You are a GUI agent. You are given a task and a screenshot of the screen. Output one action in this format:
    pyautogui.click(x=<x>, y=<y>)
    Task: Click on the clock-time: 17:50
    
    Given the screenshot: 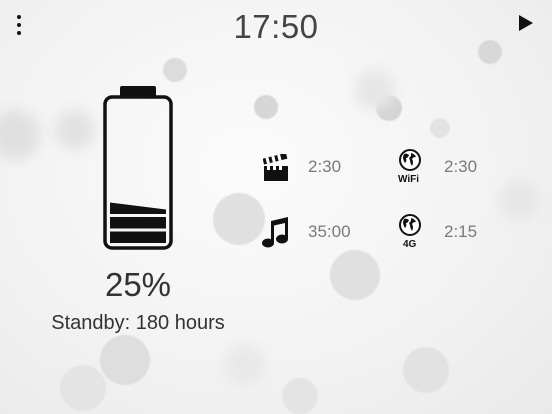 What is the action you would take?
    pyautogui.click(x=276, y=26)
    